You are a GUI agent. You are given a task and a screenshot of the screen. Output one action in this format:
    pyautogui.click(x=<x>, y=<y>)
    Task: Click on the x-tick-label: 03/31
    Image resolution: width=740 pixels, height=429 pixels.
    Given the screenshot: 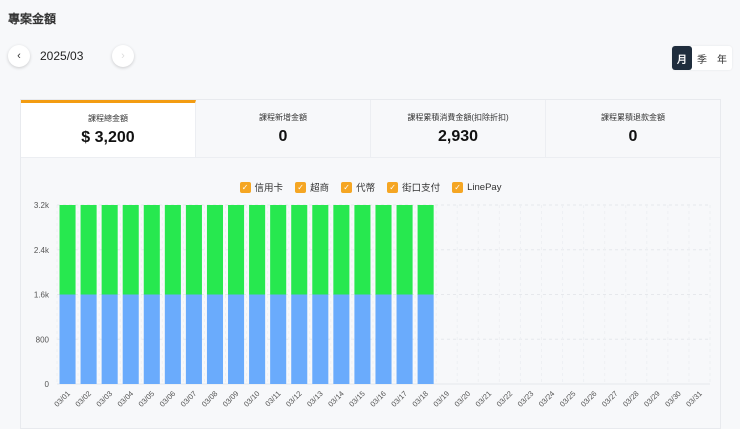 What is the action you would take?
    pyautogui.click(x=694, y=399)
    